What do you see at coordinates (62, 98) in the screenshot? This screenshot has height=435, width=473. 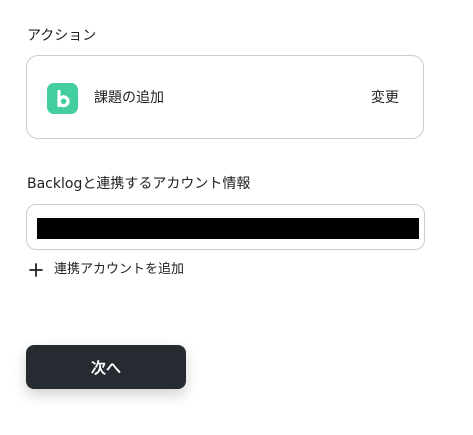 I see `backlog-logo-icon` at bounding box center [62, 98].